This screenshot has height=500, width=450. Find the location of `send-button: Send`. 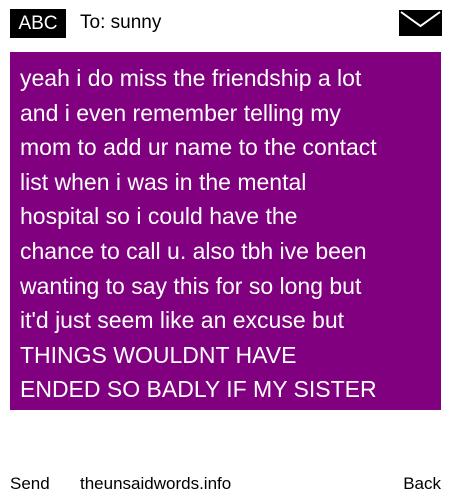

send-button: Send is located at coordinates (30, 484).